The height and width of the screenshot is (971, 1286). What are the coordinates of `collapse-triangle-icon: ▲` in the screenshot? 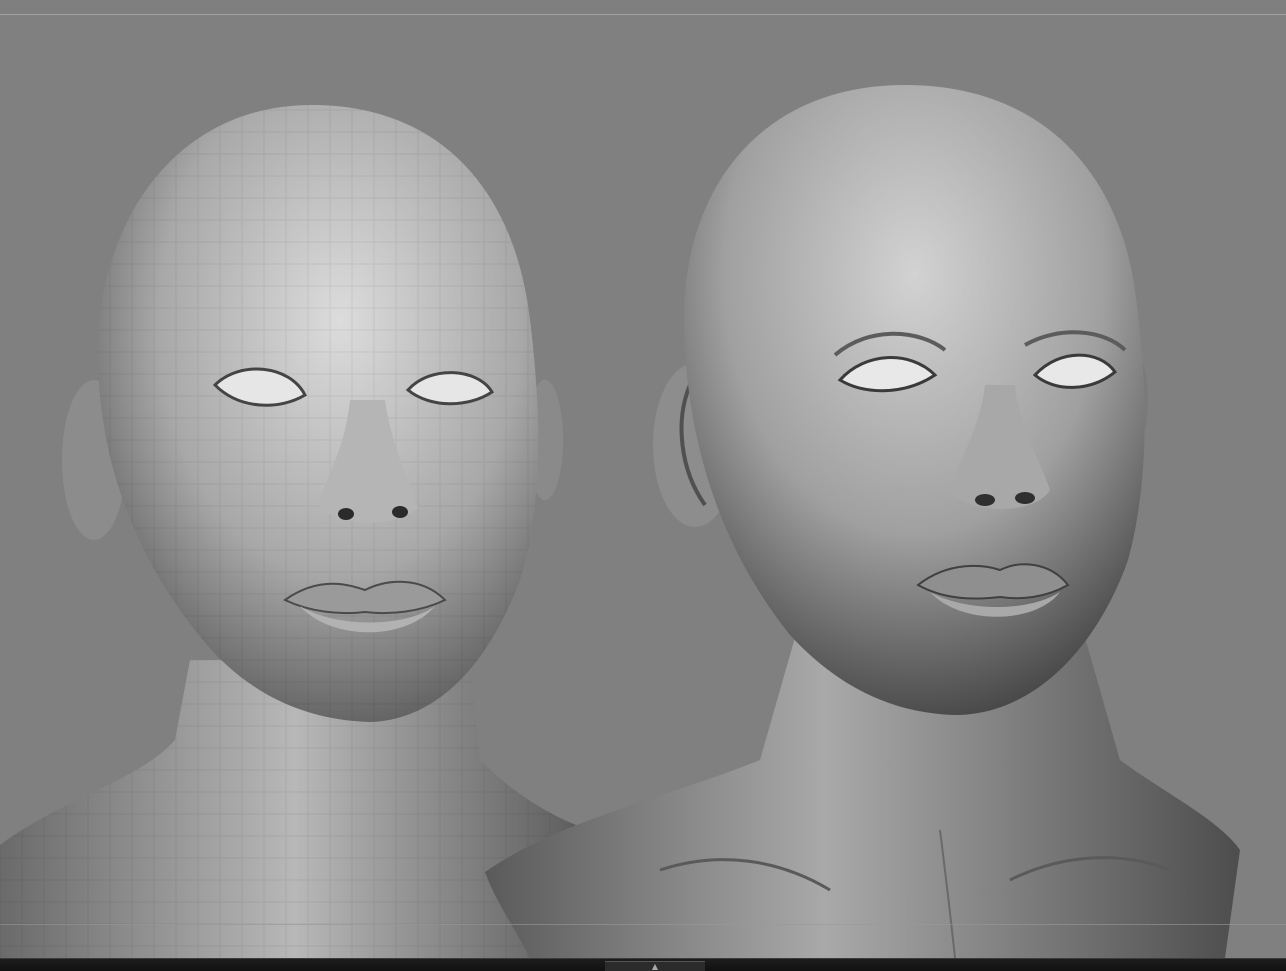 It's located at (655, 966).